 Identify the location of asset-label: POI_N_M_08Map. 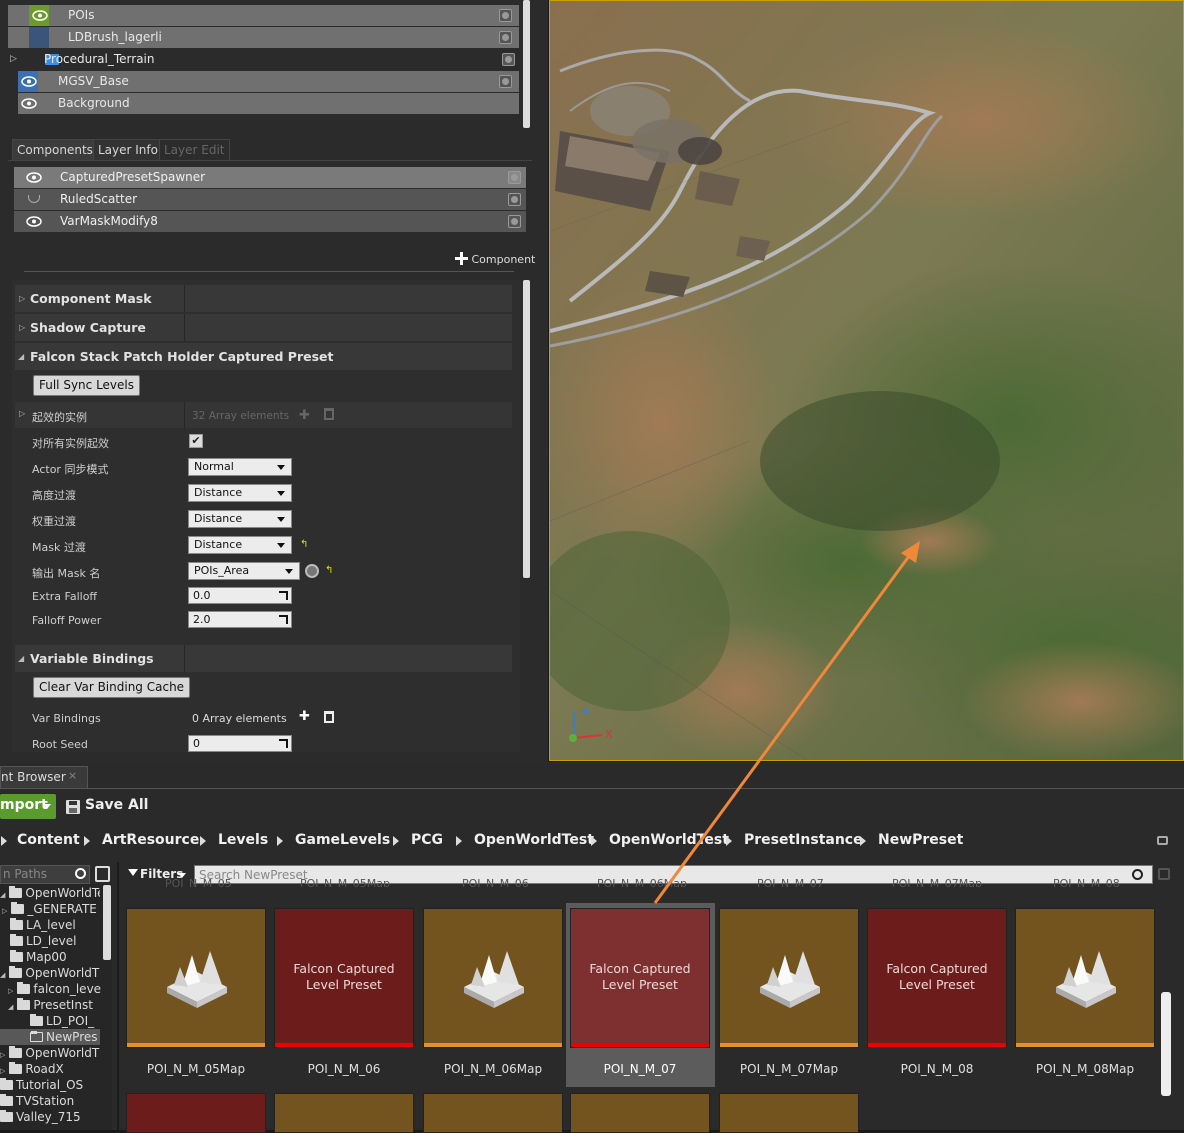
(1085, 1069).